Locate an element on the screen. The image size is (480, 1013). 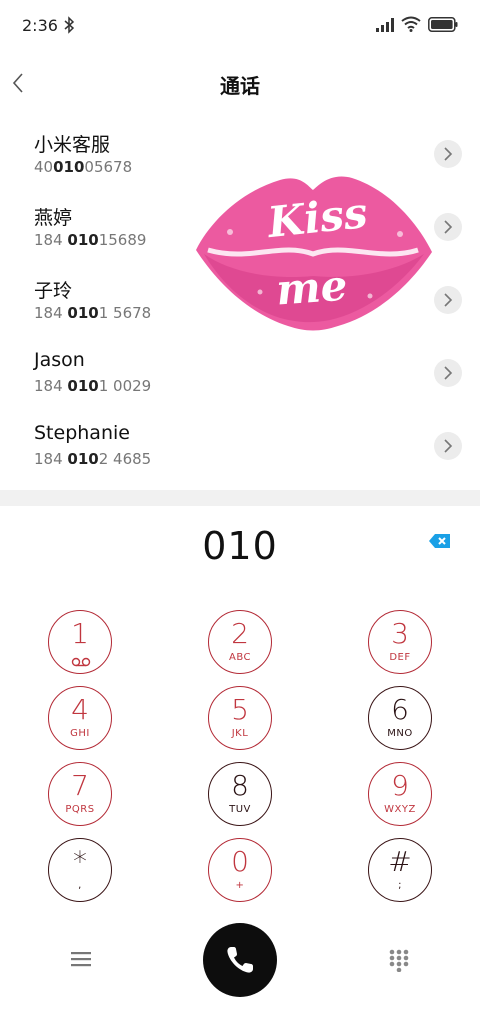
key-9: 9 WXYZ is located at coordinates (400, 794).